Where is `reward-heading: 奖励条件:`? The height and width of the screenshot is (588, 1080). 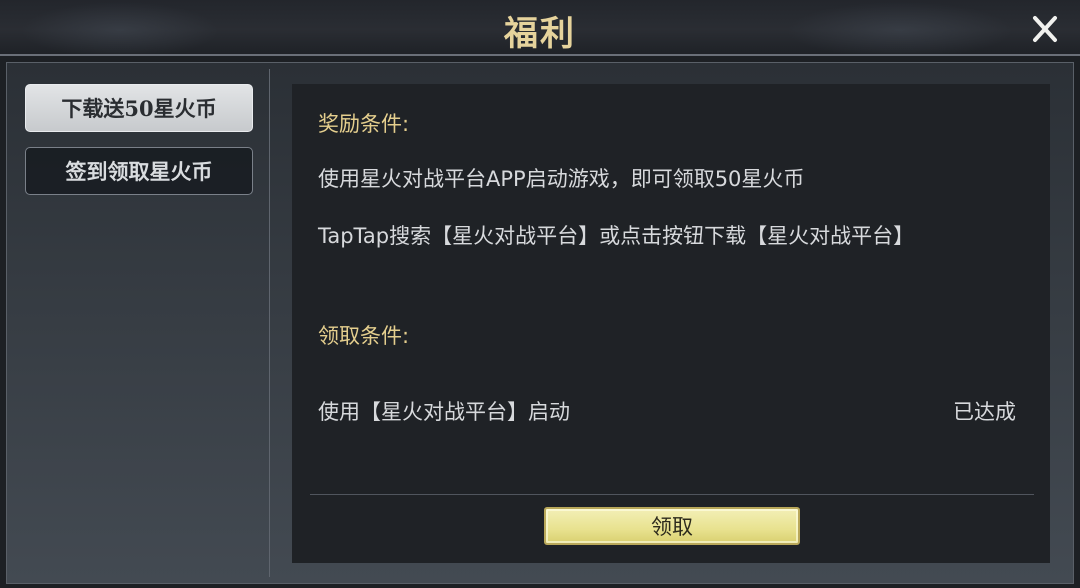 reward-heading: 奖励条件: is located at coordinates (364, 124).